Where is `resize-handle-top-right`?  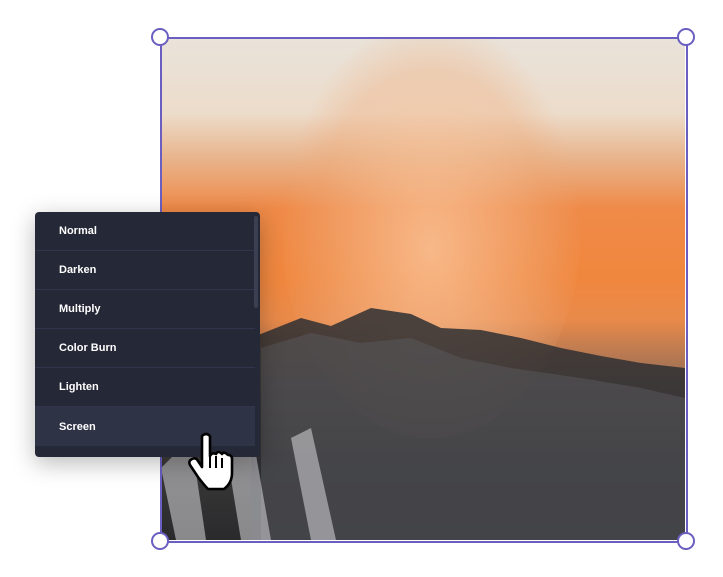 resize-handle-top-right is located at coordinates (686, 37).